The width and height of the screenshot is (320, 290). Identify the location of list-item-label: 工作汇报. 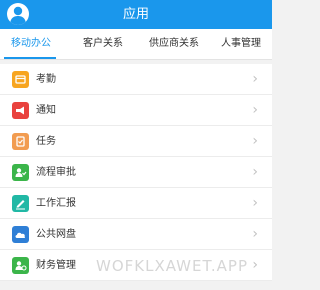
(56, 203).